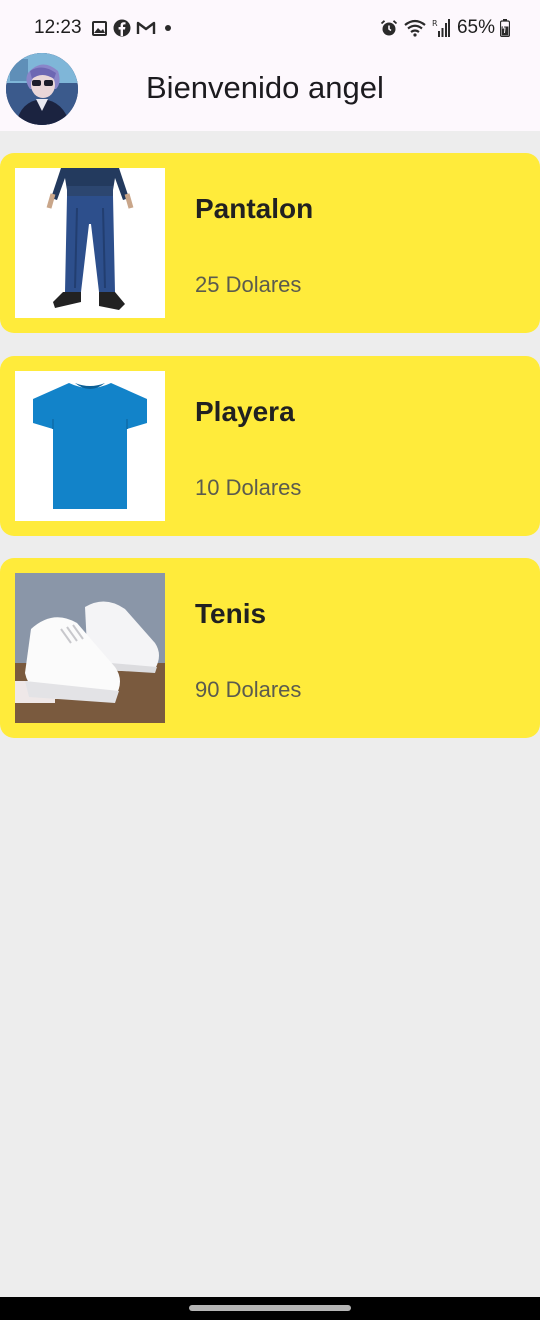  Describe the element at coordinates (270, 243) in the screenshot. I see `product-card-pantalon: Pantalon 25 Dolares` at that location.